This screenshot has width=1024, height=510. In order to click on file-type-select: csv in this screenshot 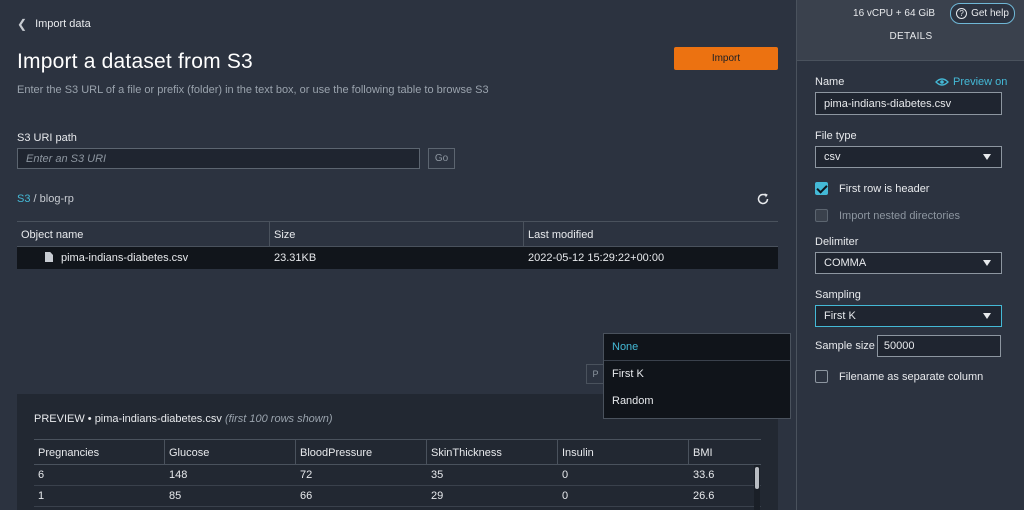, I will do `click(908, 157)`.